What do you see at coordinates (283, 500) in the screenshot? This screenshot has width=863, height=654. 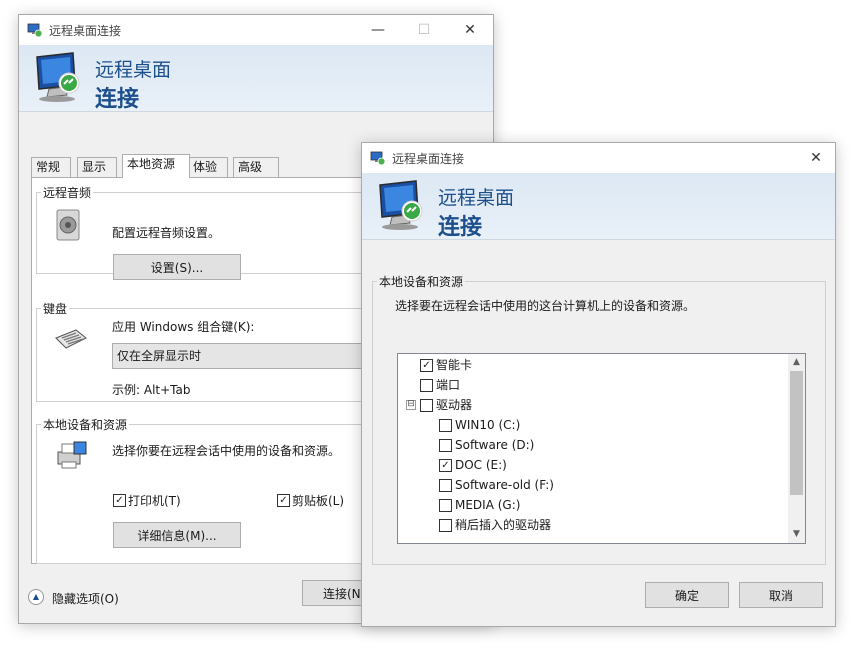 I see `clipboard-checkbox: ✓` at bounding box center [283, 500].